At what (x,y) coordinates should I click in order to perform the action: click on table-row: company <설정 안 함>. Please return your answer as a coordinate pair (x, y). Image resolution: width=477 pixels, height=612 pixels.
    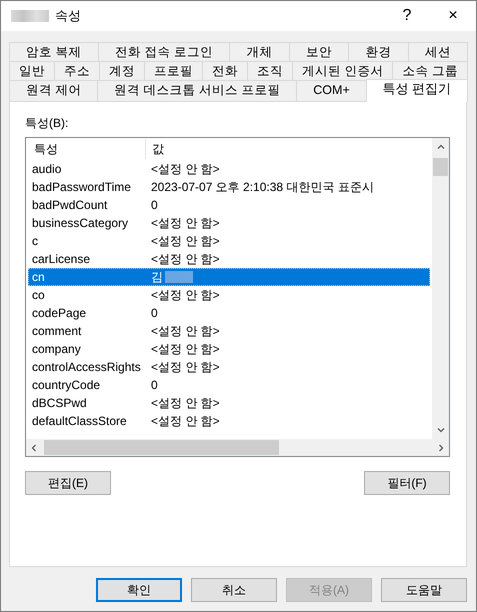
    Looking at the image, I should click on (229, 349).